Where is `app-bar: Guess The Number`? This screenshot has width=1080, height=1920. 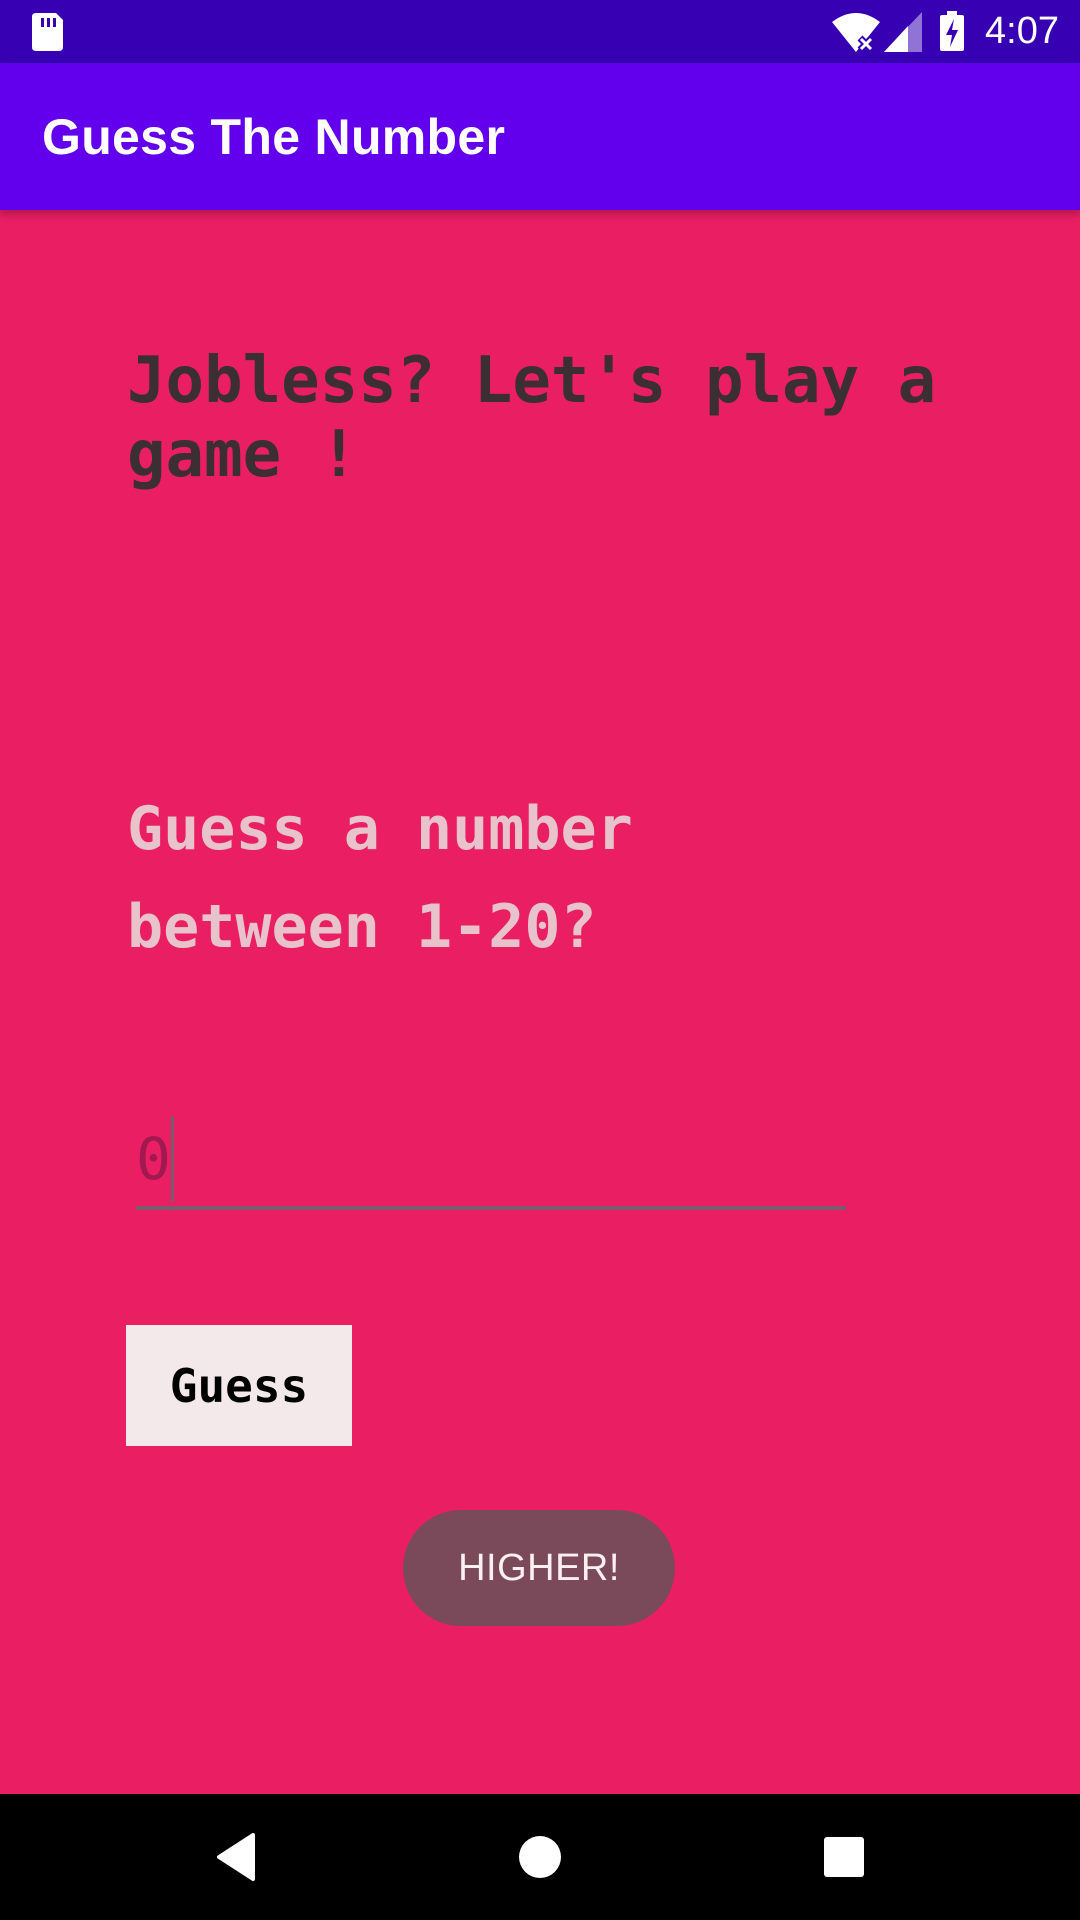
app-bar: Guess The Number is located at coordinates (540, 136).